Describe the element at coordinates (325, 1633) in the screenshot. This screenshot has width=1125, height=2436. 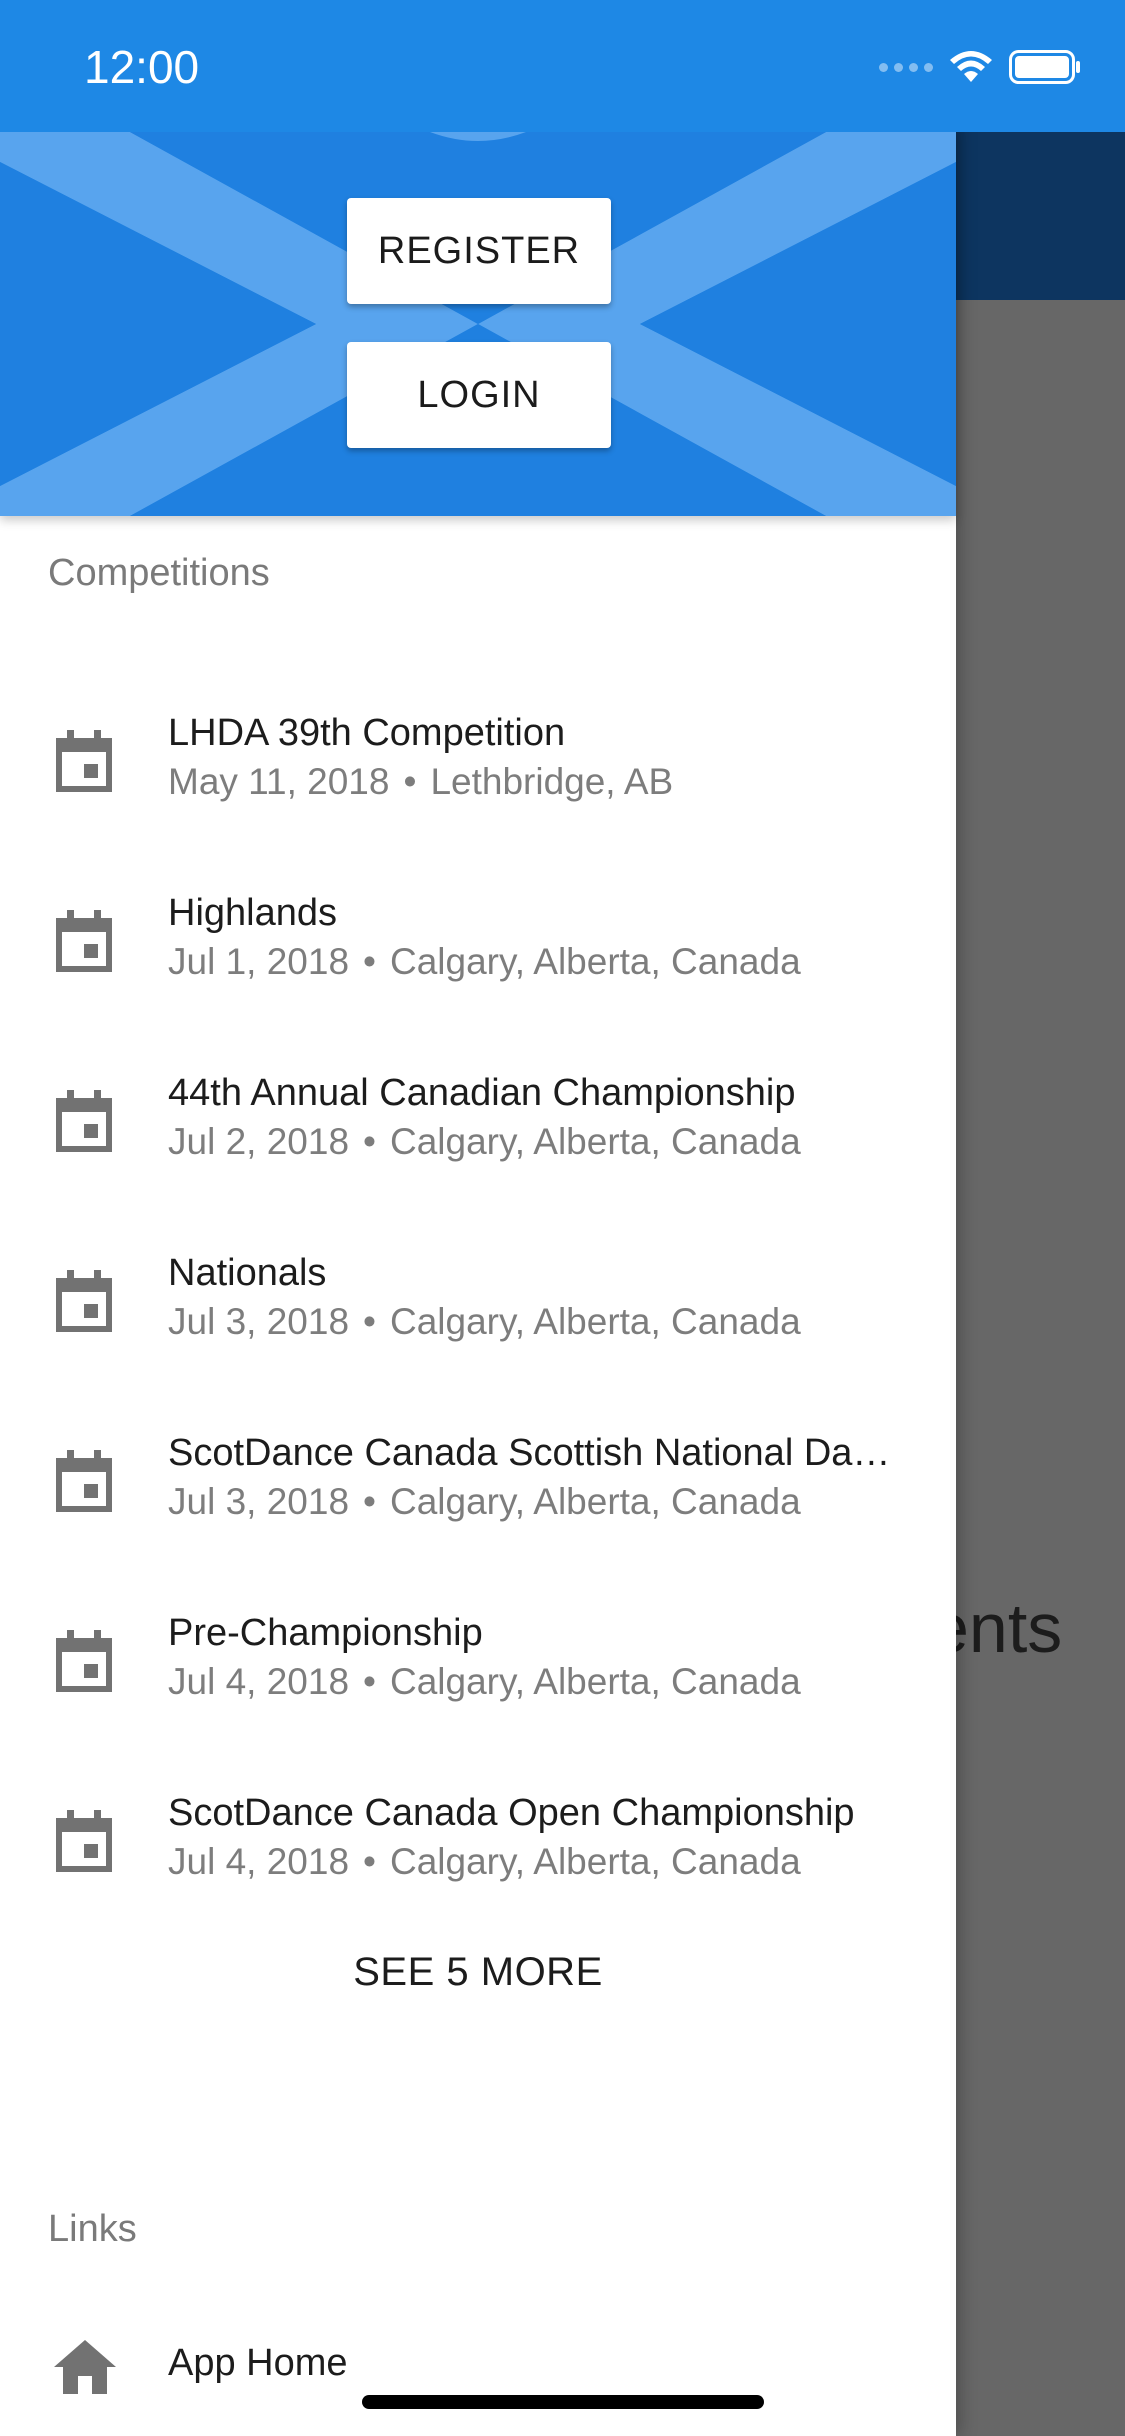
I see `competition-name: Pre-Championship` at that location.